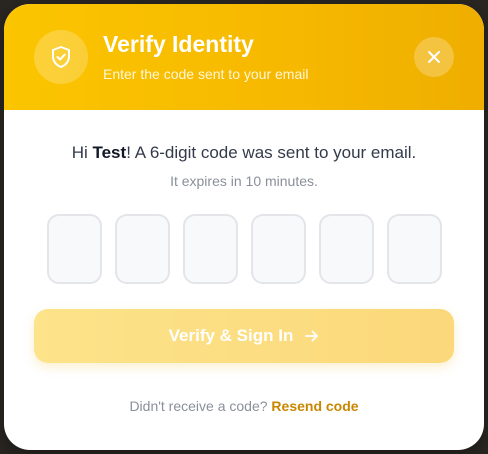  I want to click on resend-prompt: Didn't receive a code?, so click(198, 406).